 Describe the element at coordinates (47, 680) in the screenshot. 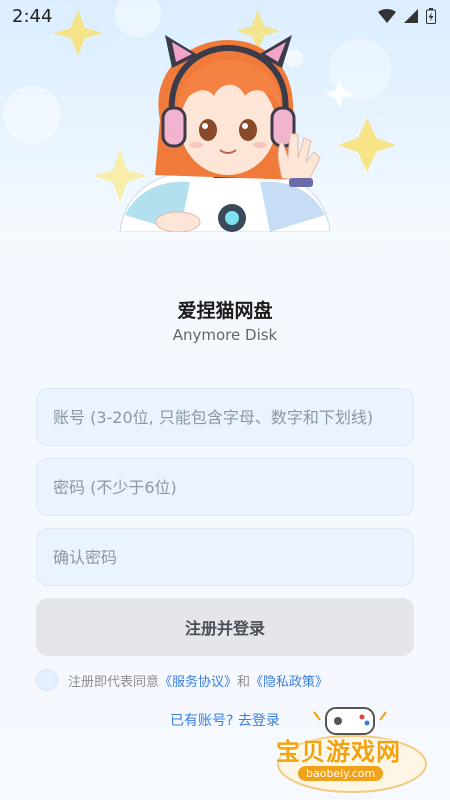

I see `agreement-checkbox` at that location.